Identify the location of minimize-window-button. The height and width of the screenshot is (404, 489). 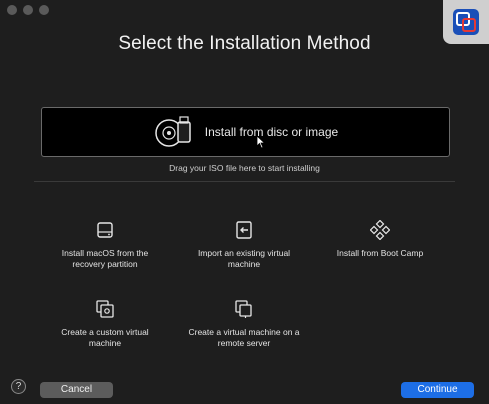
(28, 10).